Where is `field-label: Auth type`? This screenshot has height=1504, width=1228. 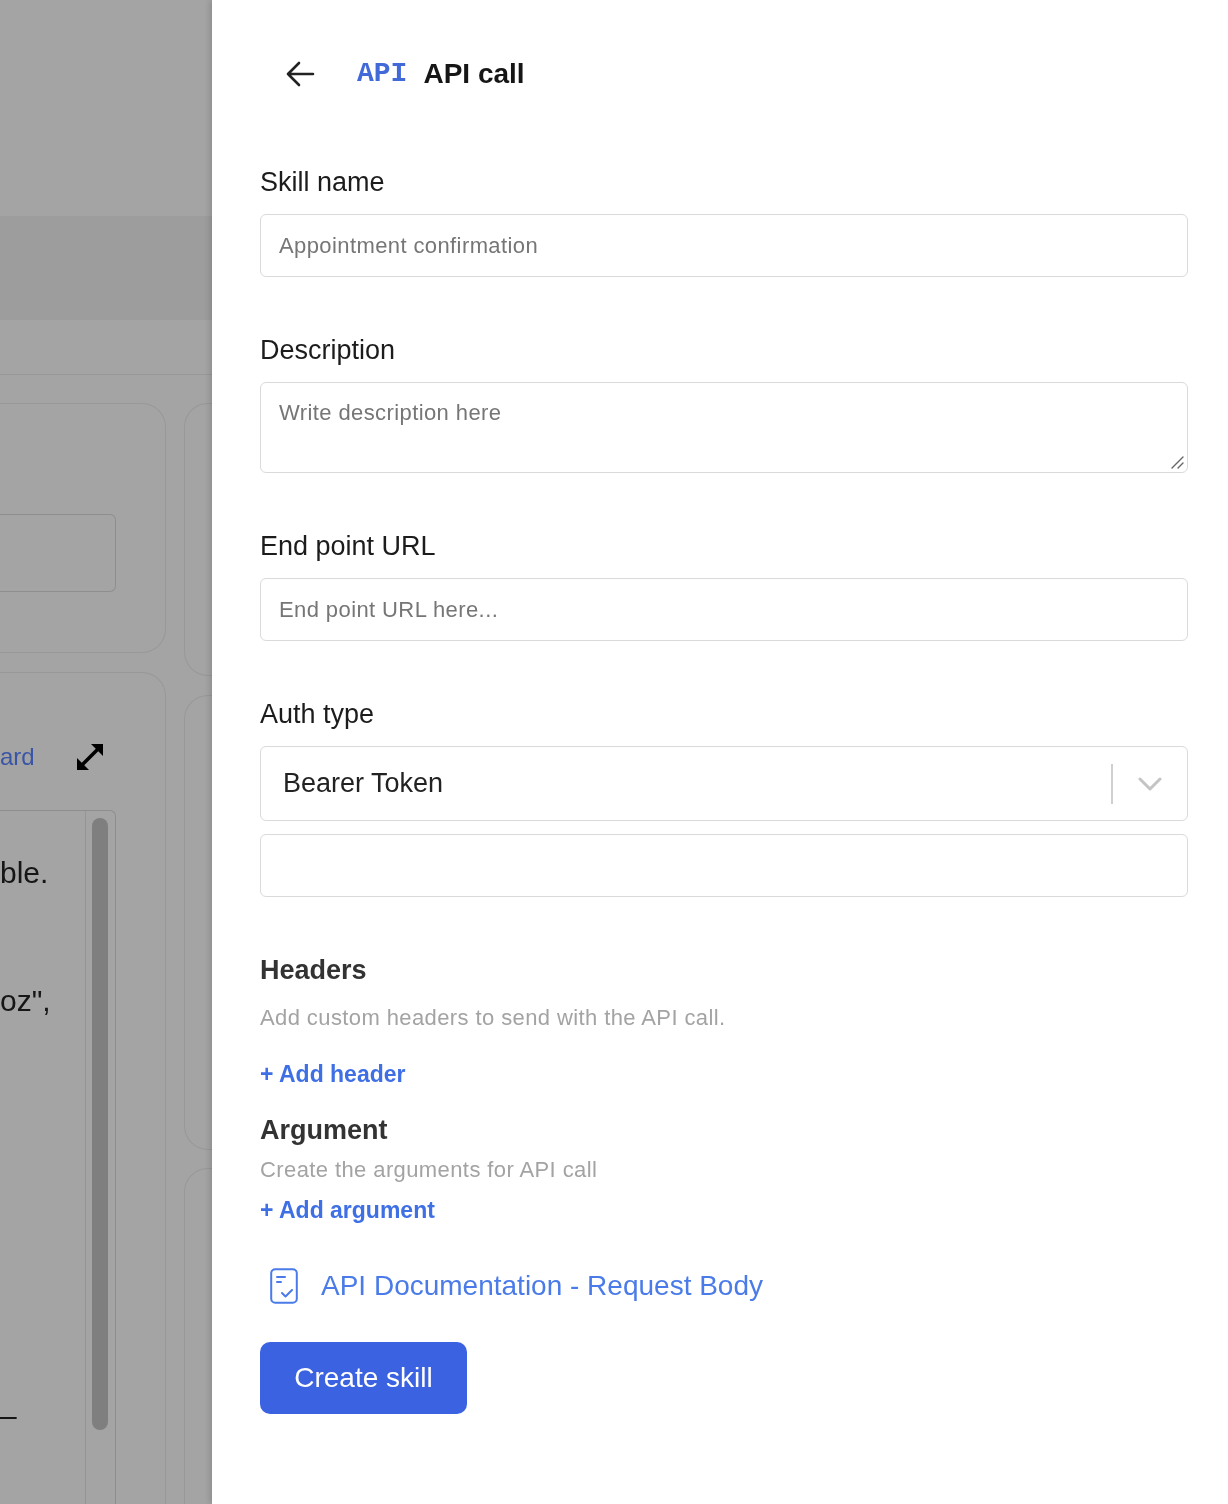
field-label: Auth type is located at coordinates (318, 714).